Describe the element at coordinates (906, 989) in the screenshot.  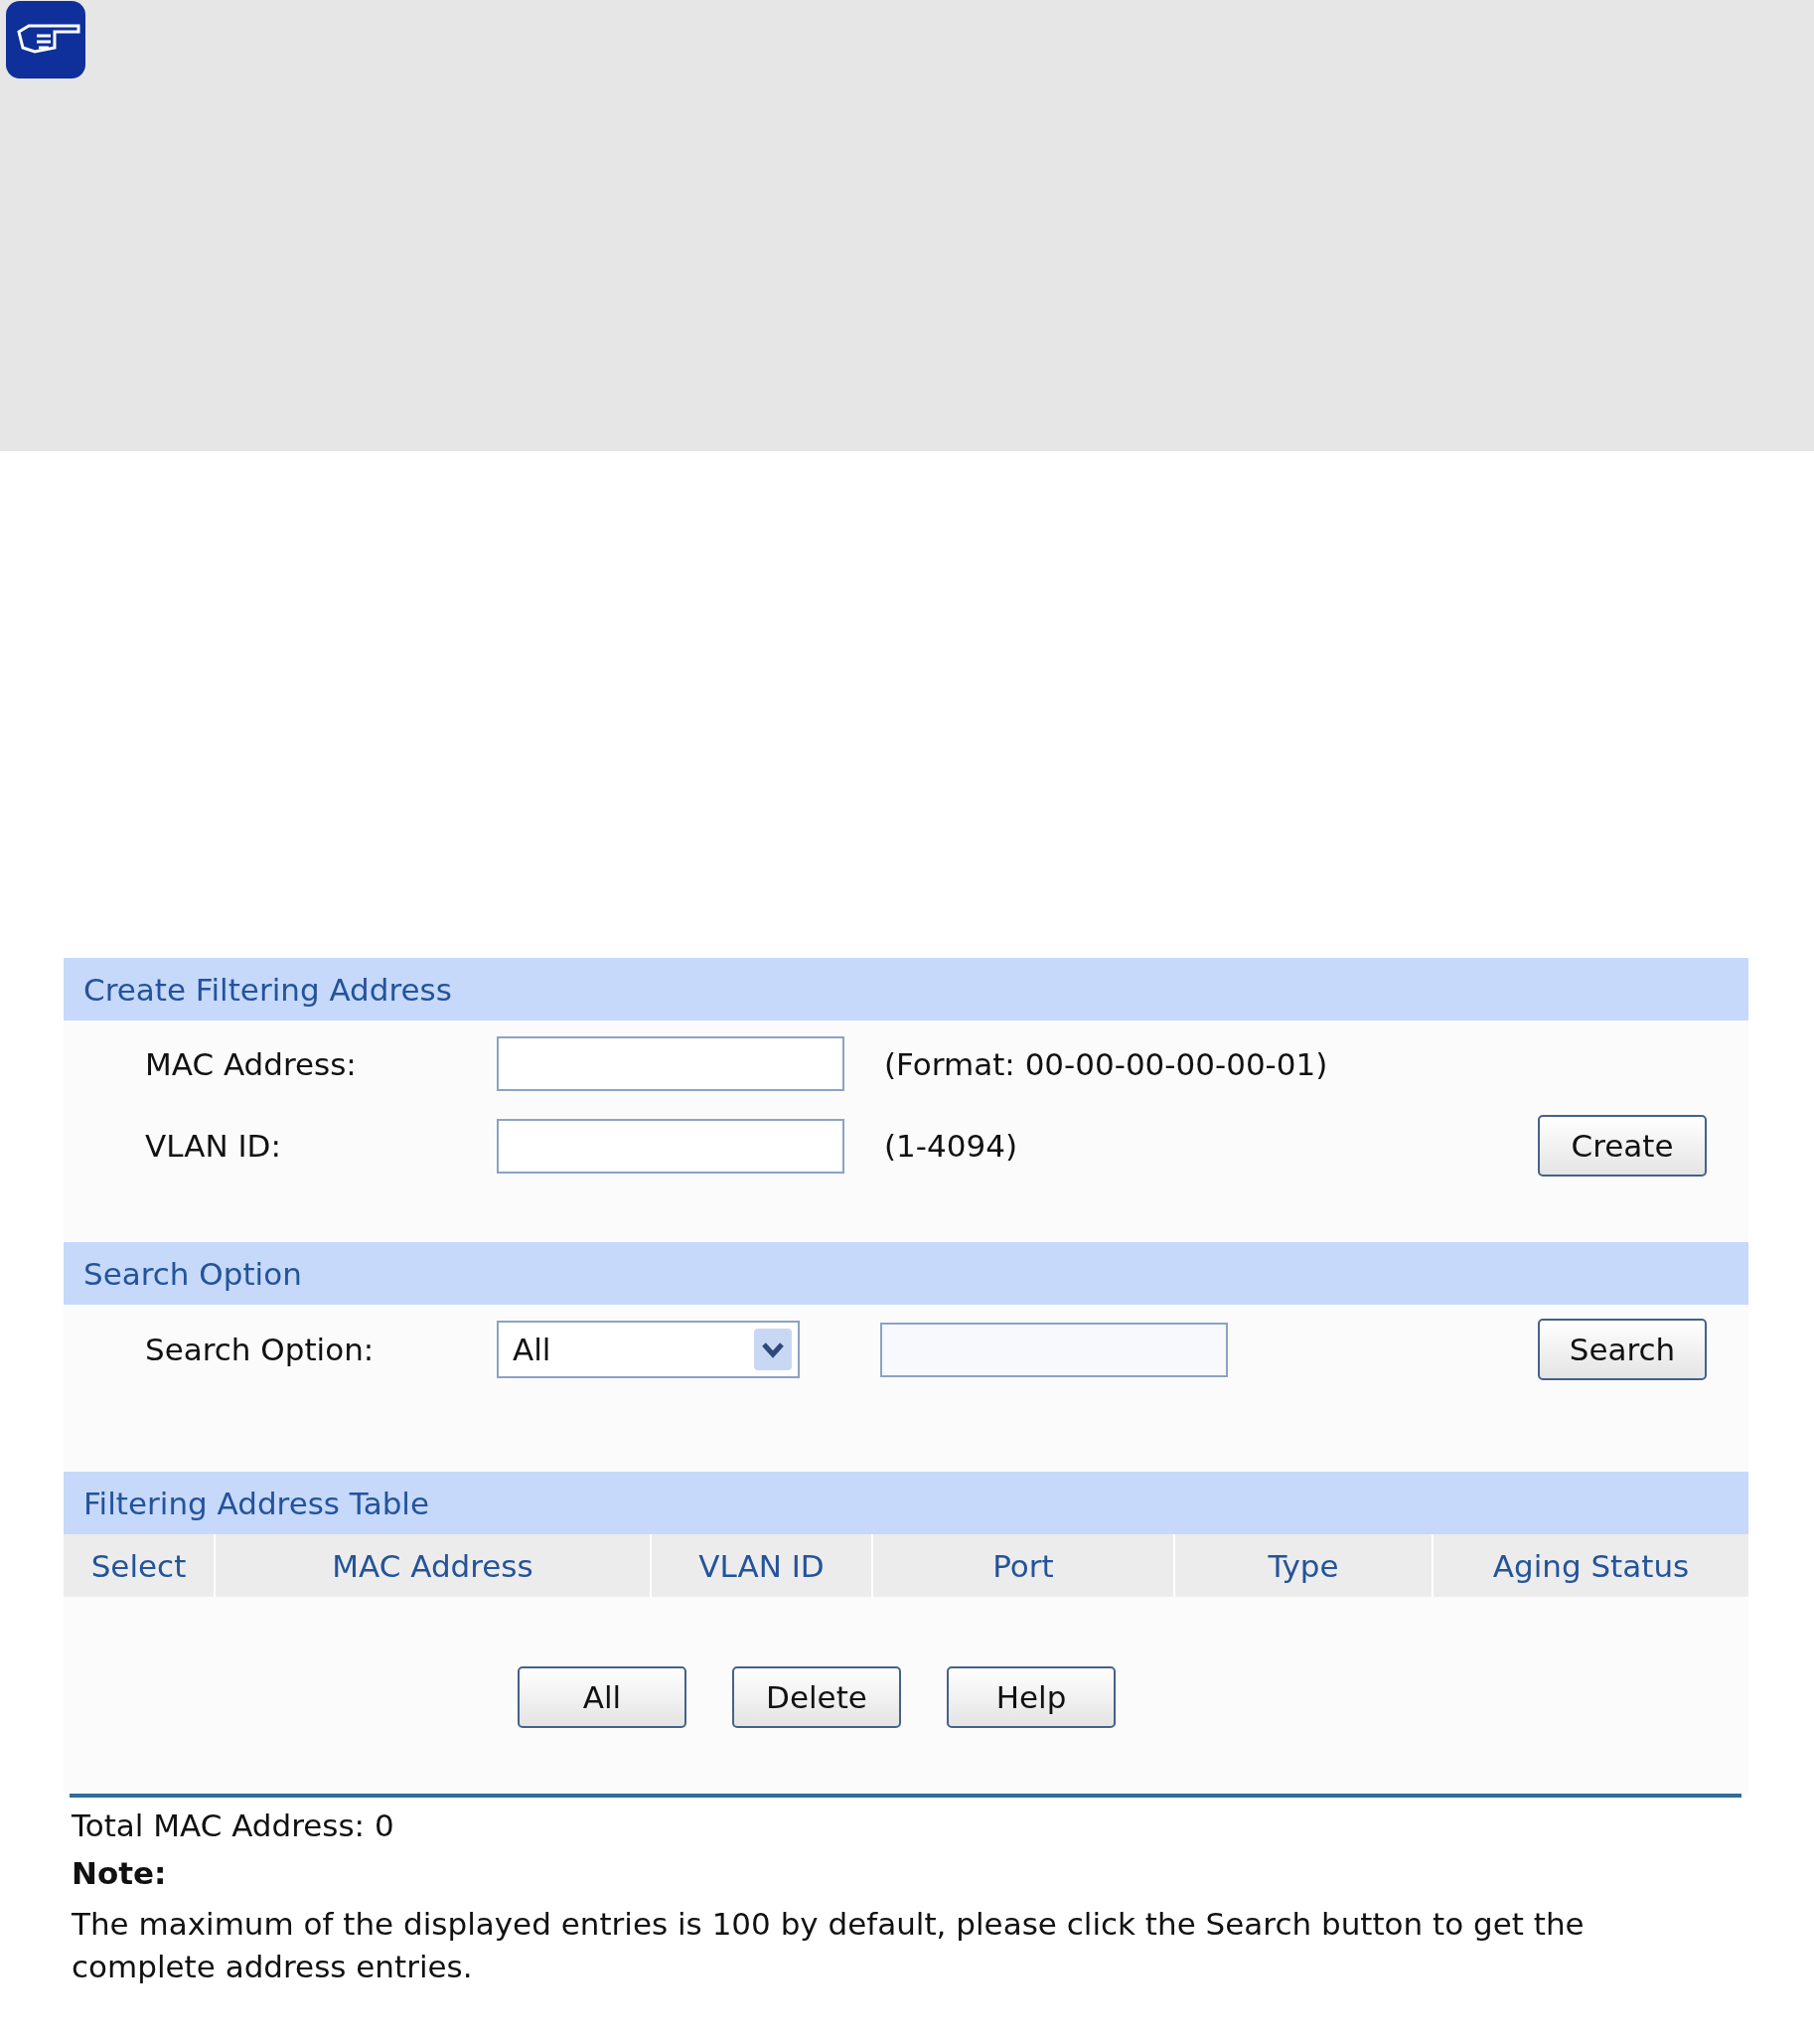
I see `section-header: Create Filtering Address` at that location.